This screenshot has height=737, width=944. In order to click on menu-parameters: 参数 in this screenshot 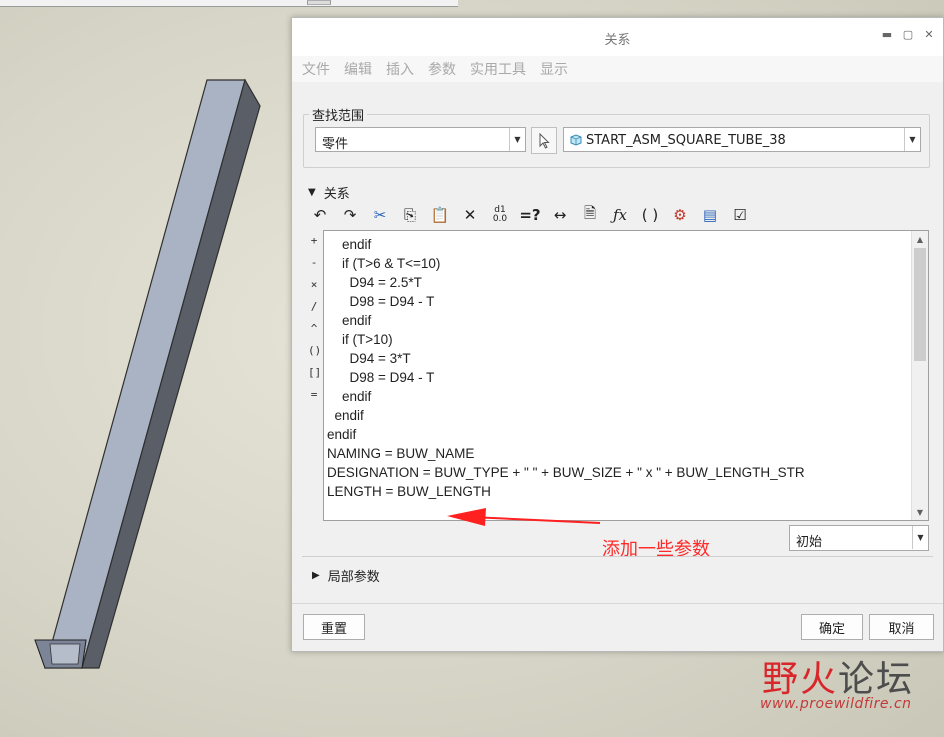, I will do `click(442, 69)`.